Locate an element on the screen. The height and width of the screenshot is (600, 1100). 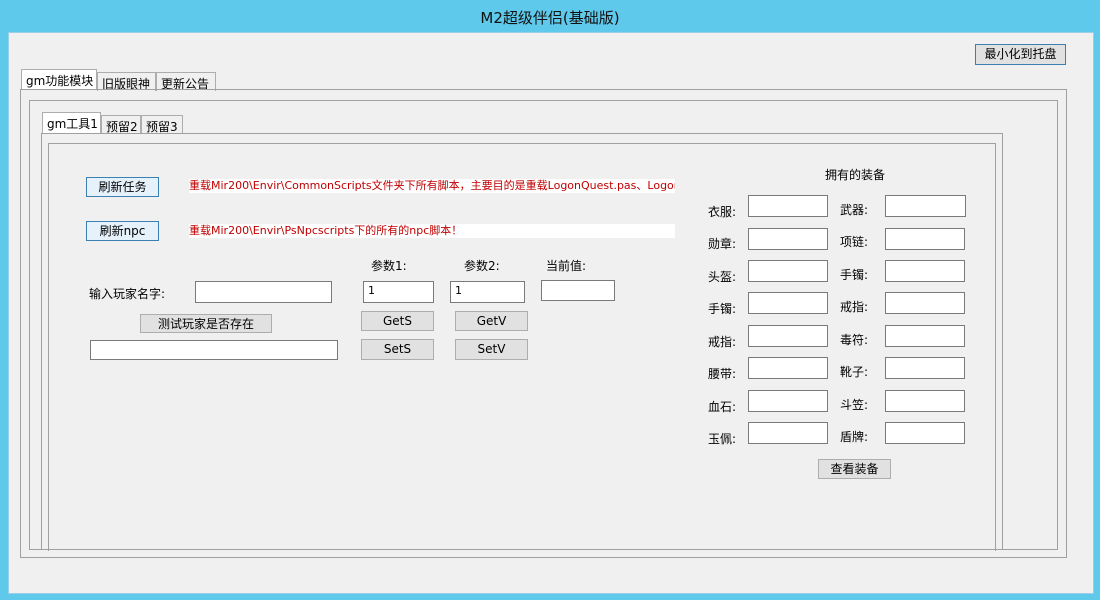
window-title: M2超级伴侣(基础版) is located at coordinates (550, 18).